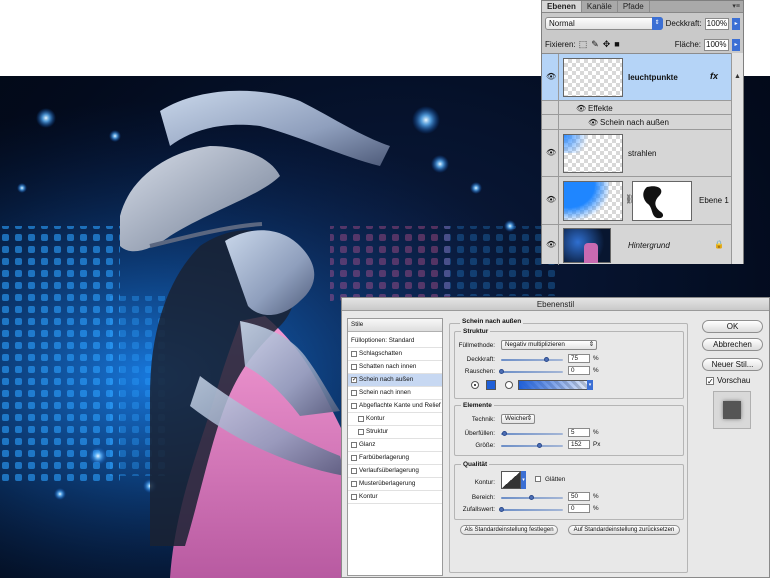 The width and height of the screenshot is (770, 578). I want to click on layer-ebene-1: 👁 ⛓ Ebene 1, so click(636, 201).